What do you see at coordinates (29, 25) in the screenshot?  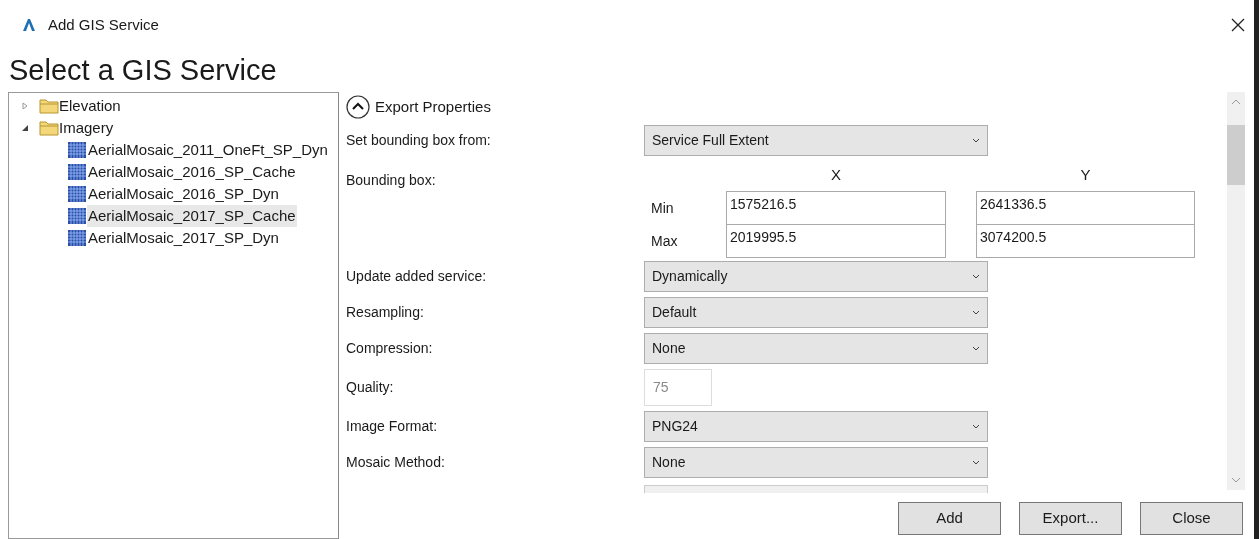 I see `app-logo-icon` at bounding box center [29, 25].